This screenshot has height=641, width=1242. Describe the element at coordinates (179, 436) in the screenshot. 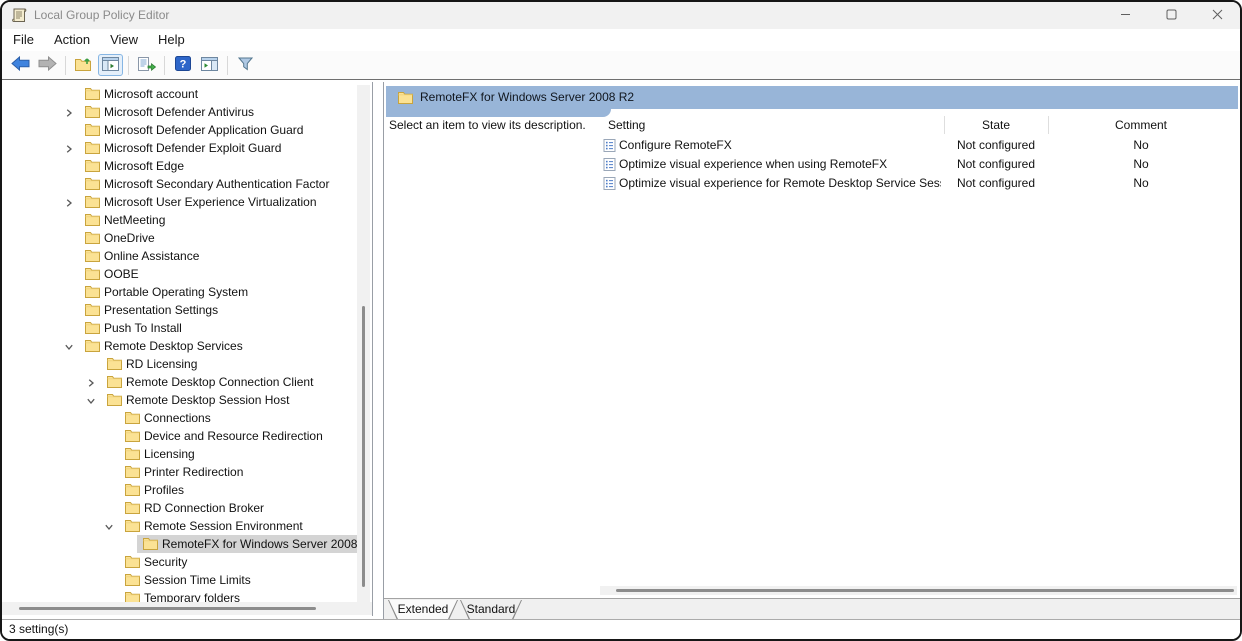

I see `tree-item: Device and Resource Redirection` at that location.